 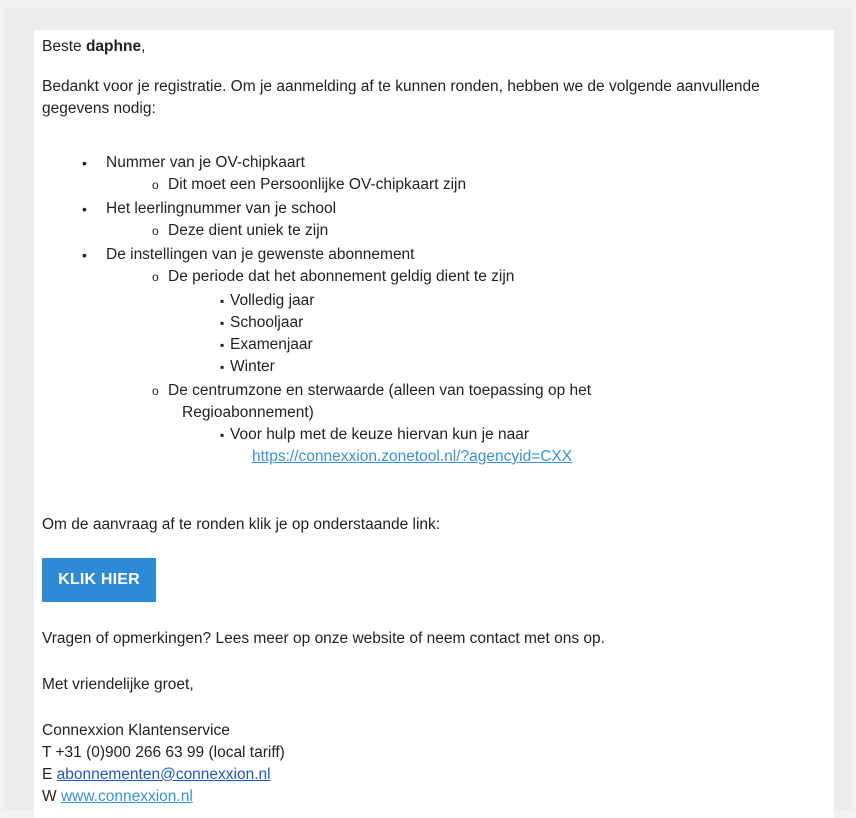 I want to click on greeting: Beste daphne,, so click(x=93, y=47).